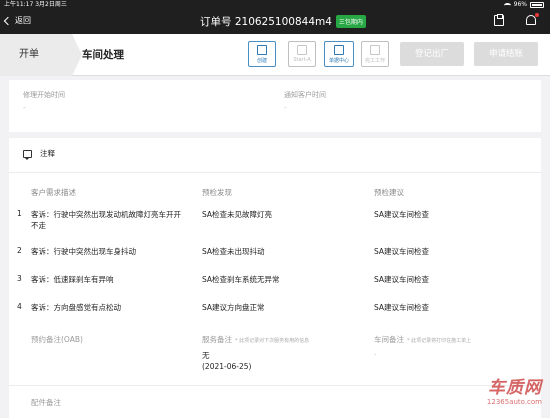 This screenshot has width=550, height=418. What do you see at coordinates (8, 20) in the screenshot?
I see `chevron-left-icon` at bounding box center [8, 20].